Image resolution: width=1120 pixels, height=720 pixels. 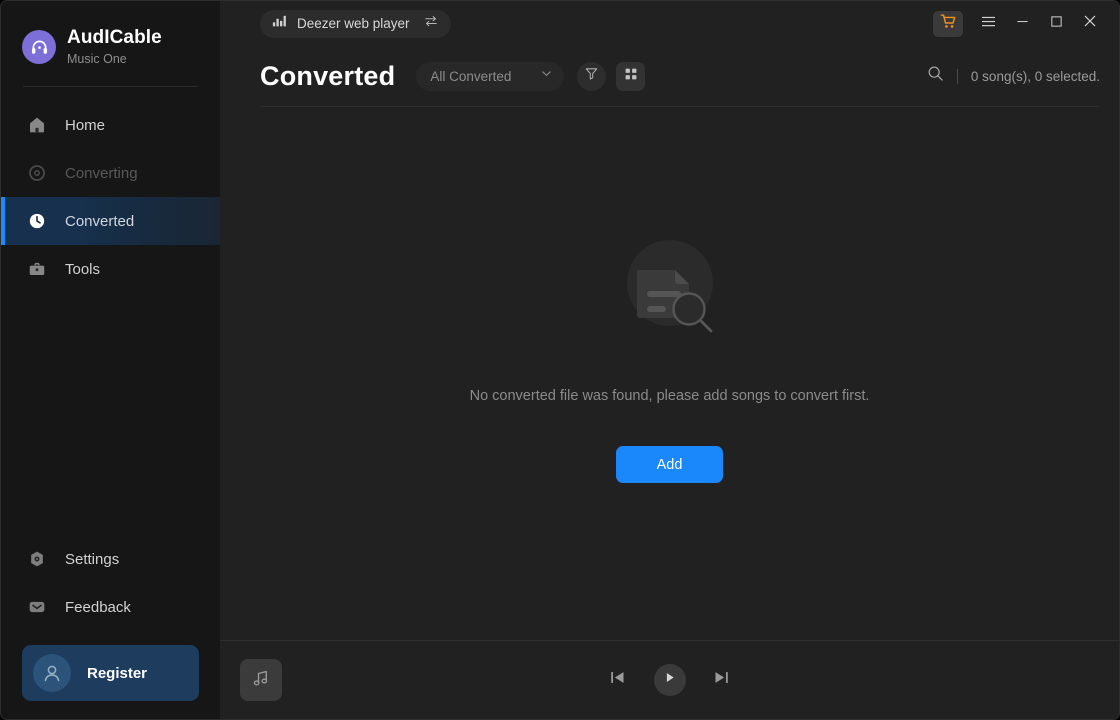 I want to click on minimize-icon, so click(x=1022, y=24).